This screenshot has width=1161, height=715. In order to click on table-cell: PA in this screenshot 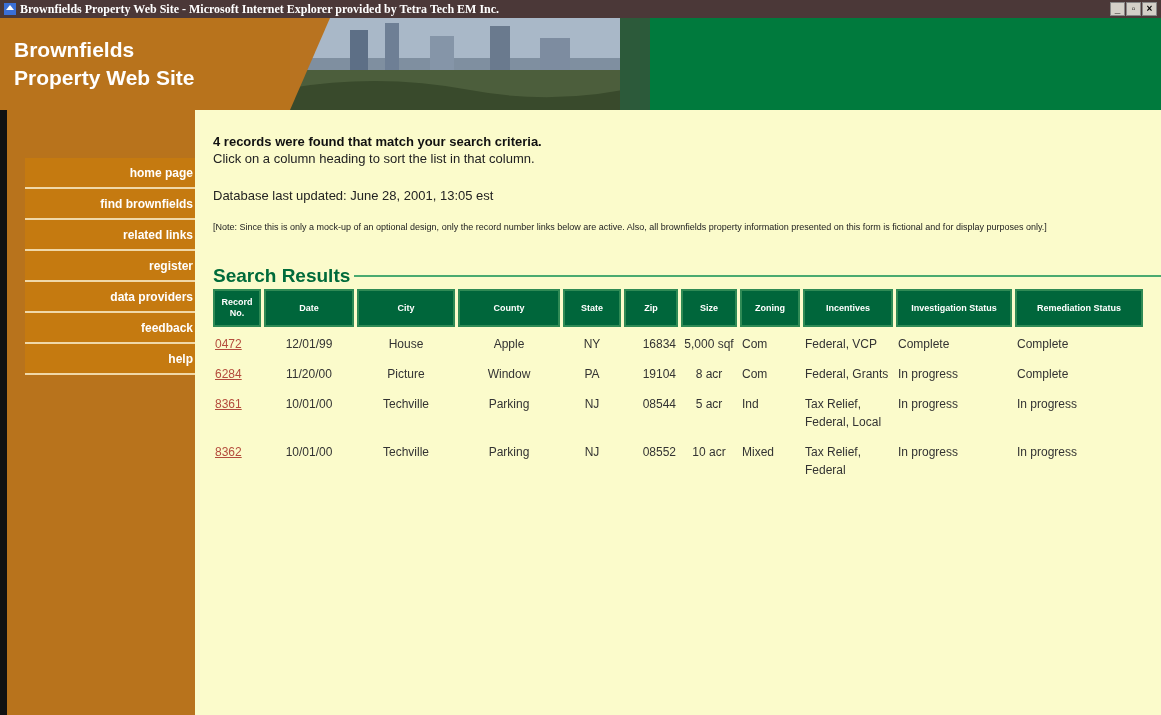, I will do `click(592, 374)`.